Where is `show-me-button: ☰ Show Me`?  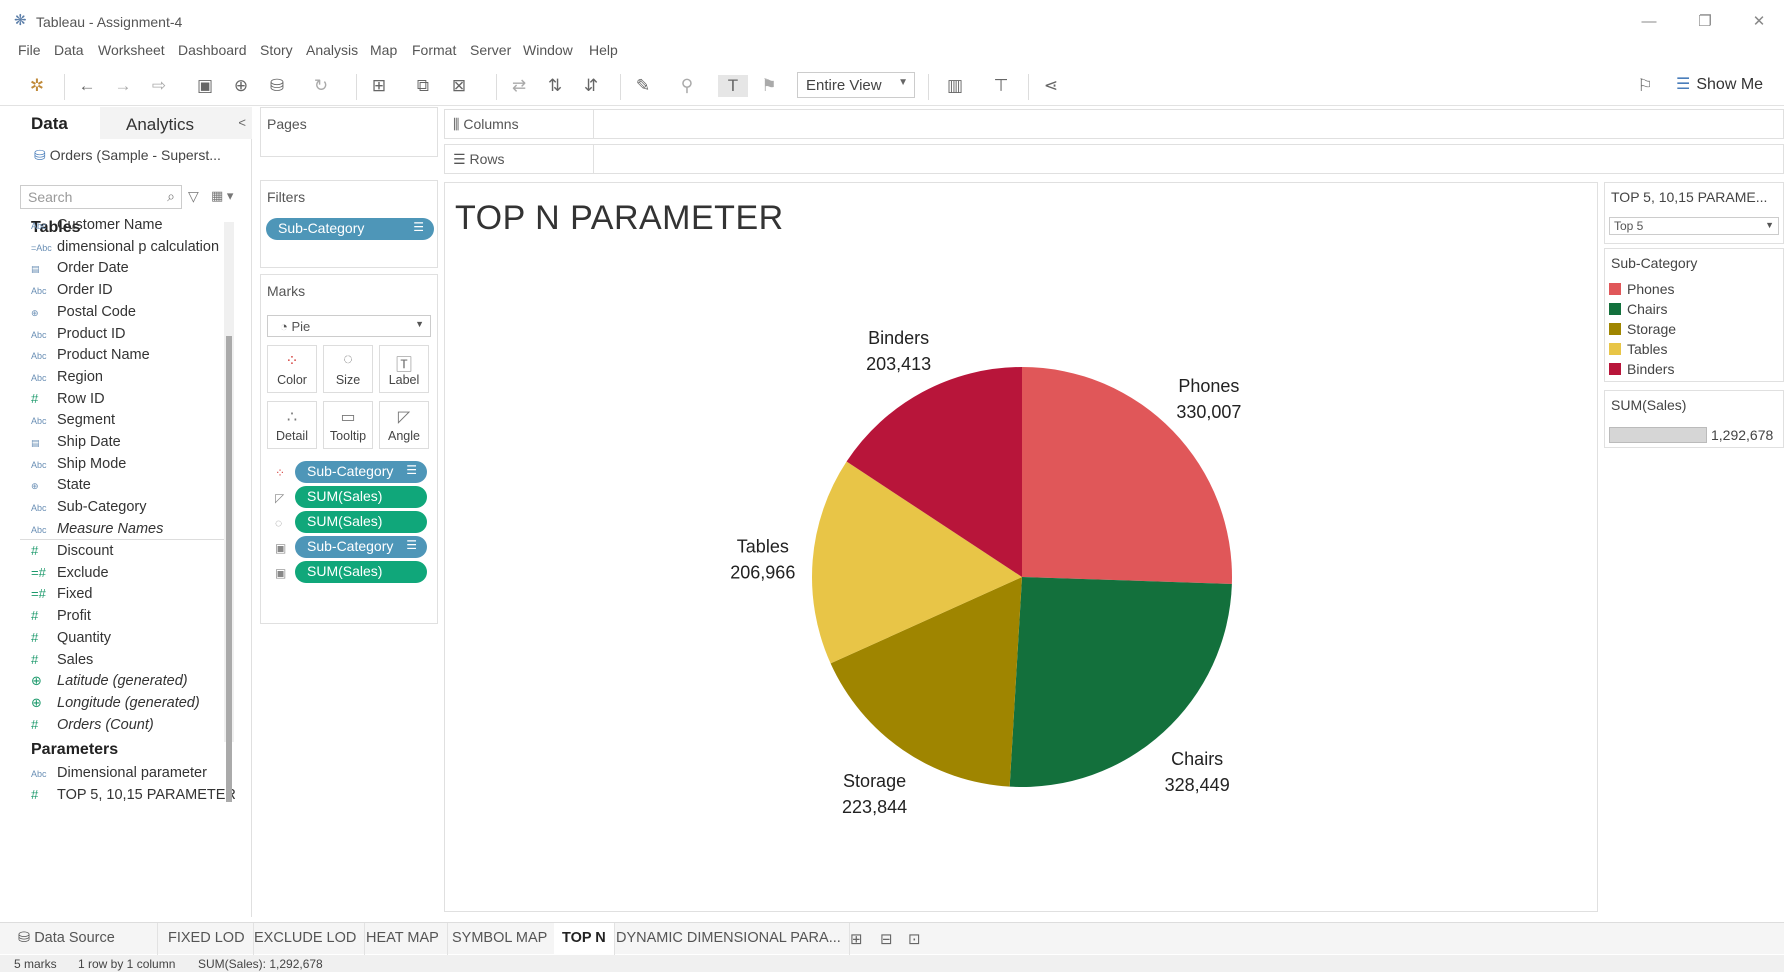
show-me-button: ☰ Show Me is located at coordinates (1719, 84).